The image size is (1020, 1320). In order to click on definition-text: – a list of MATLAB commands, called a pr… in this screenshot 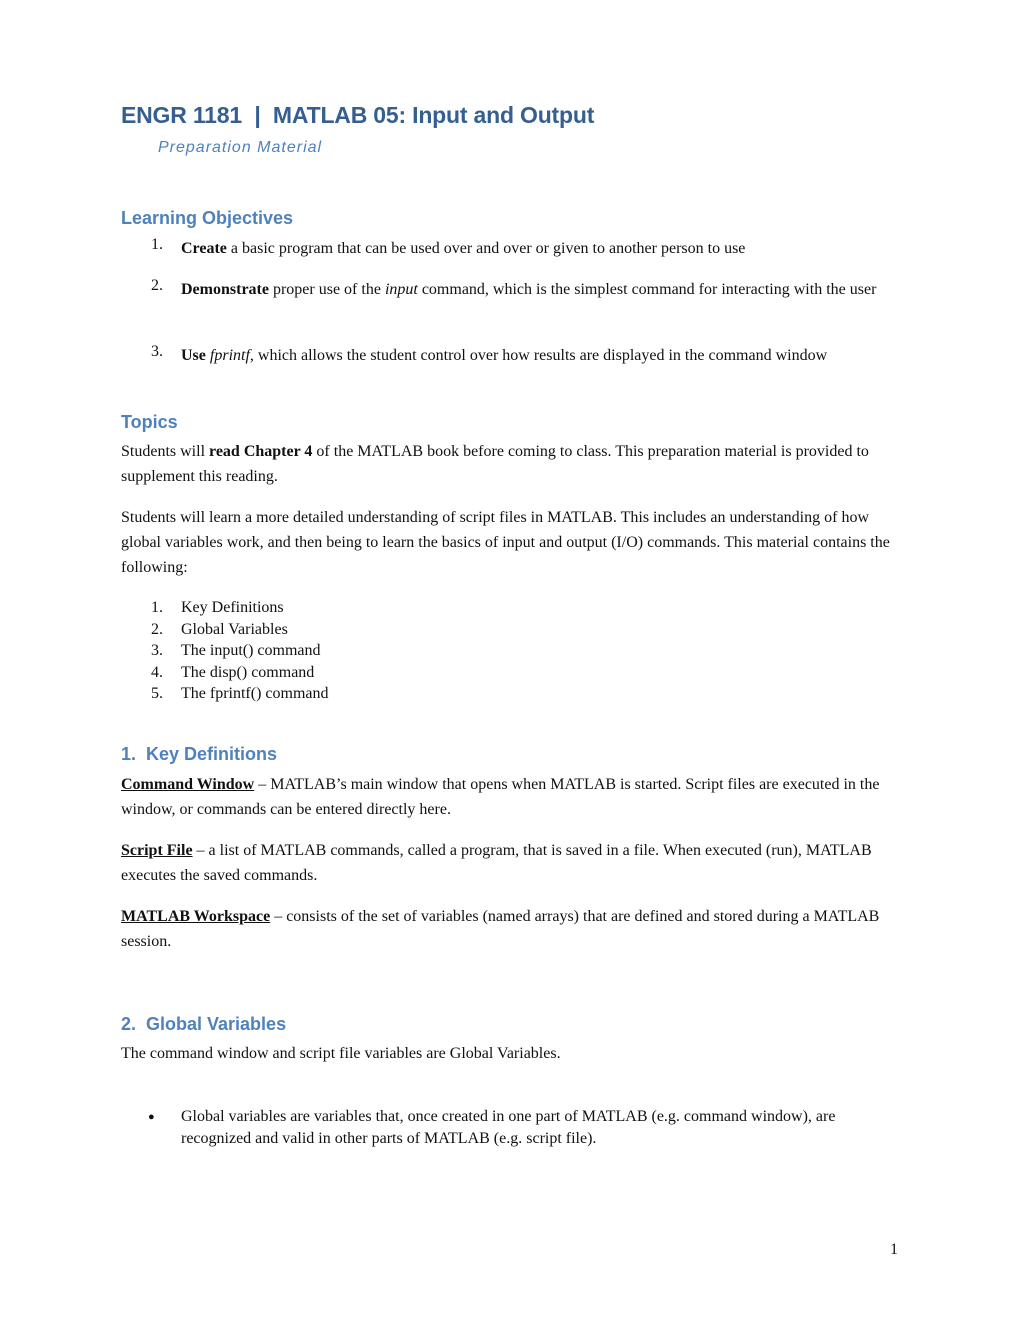, I will do `click(496, 863)`.